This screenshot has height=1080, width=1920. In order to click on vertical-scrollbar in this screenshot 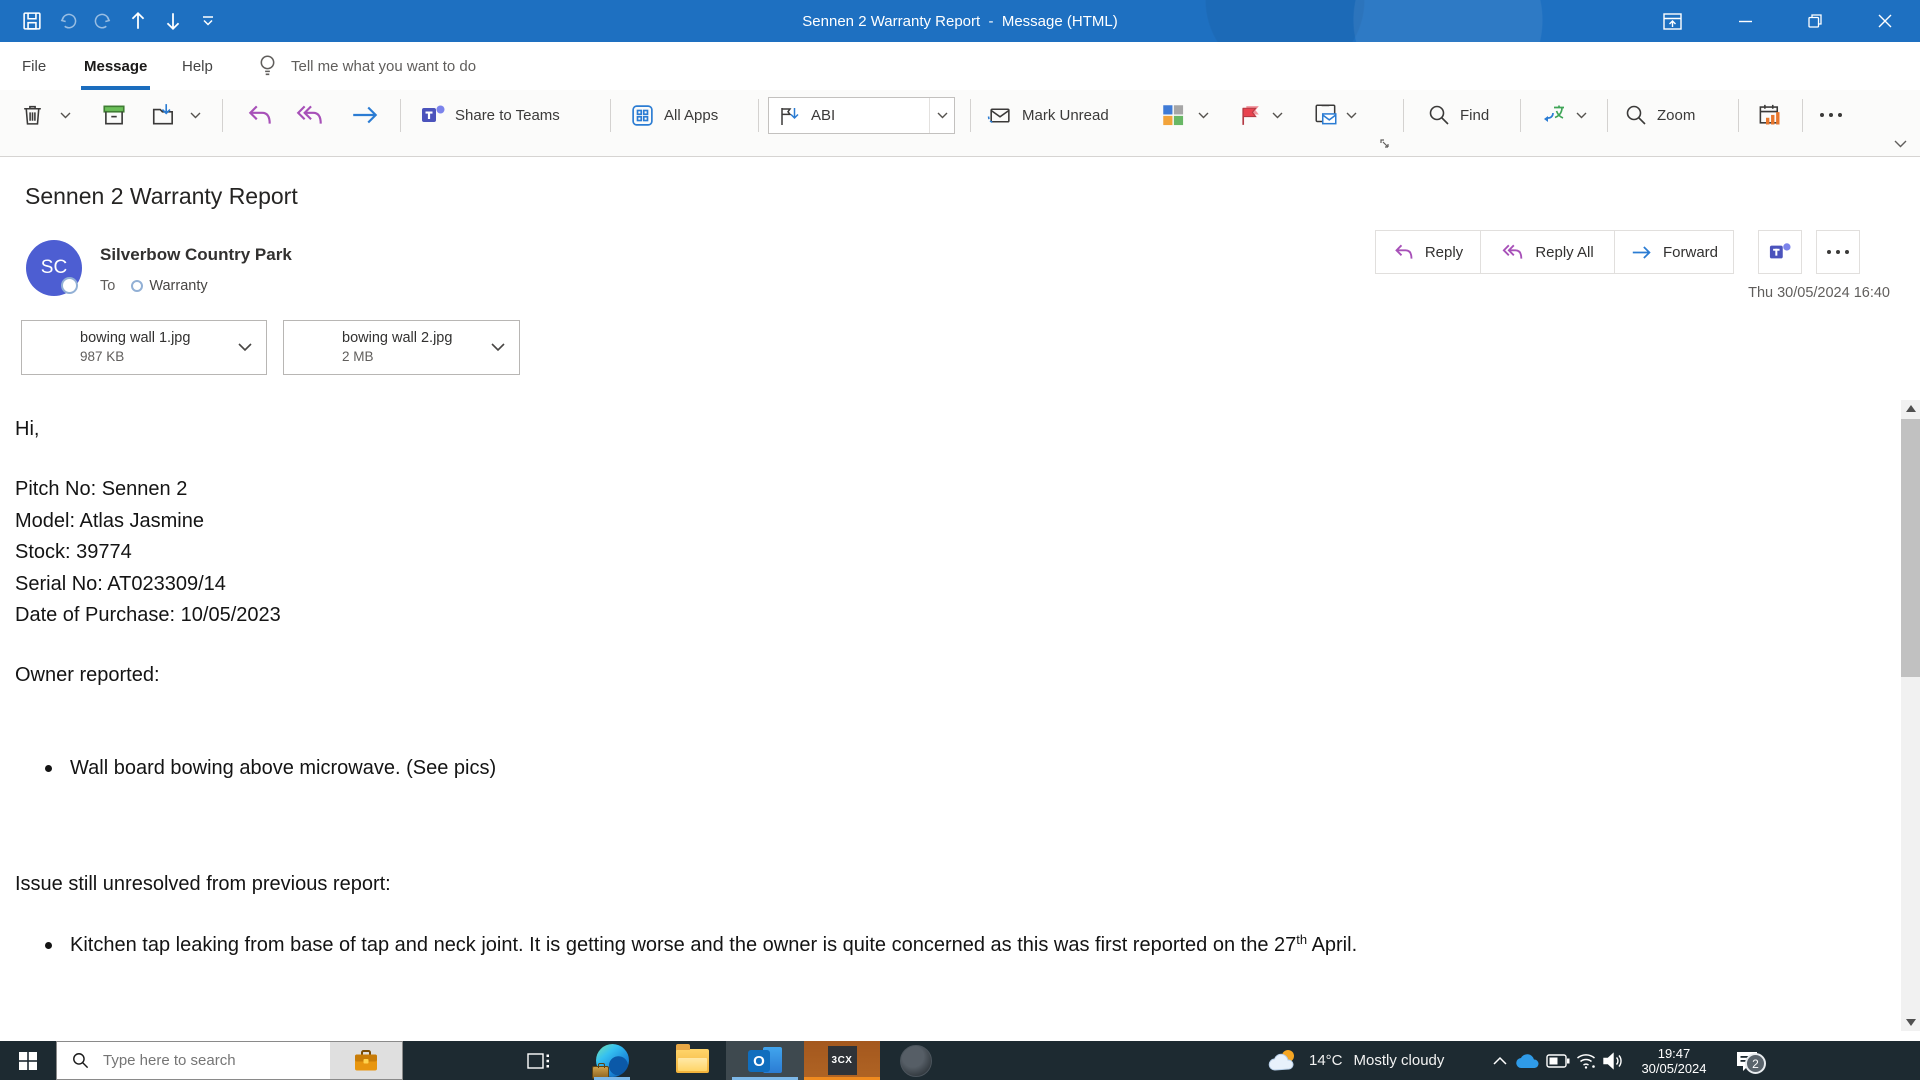, I will do `click(1910, 715)`.